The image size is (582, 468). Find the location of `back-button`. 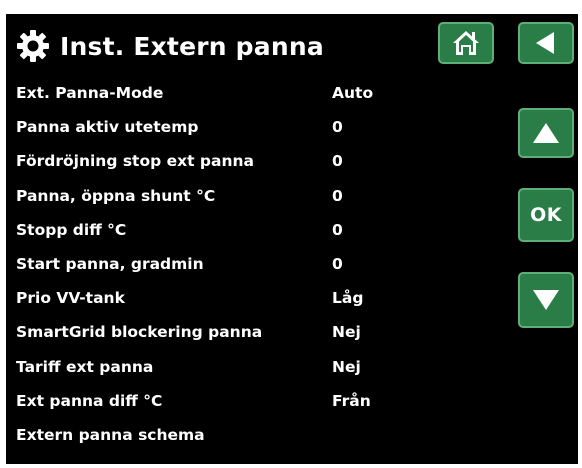

back-button is located at coordinates (546, 43).